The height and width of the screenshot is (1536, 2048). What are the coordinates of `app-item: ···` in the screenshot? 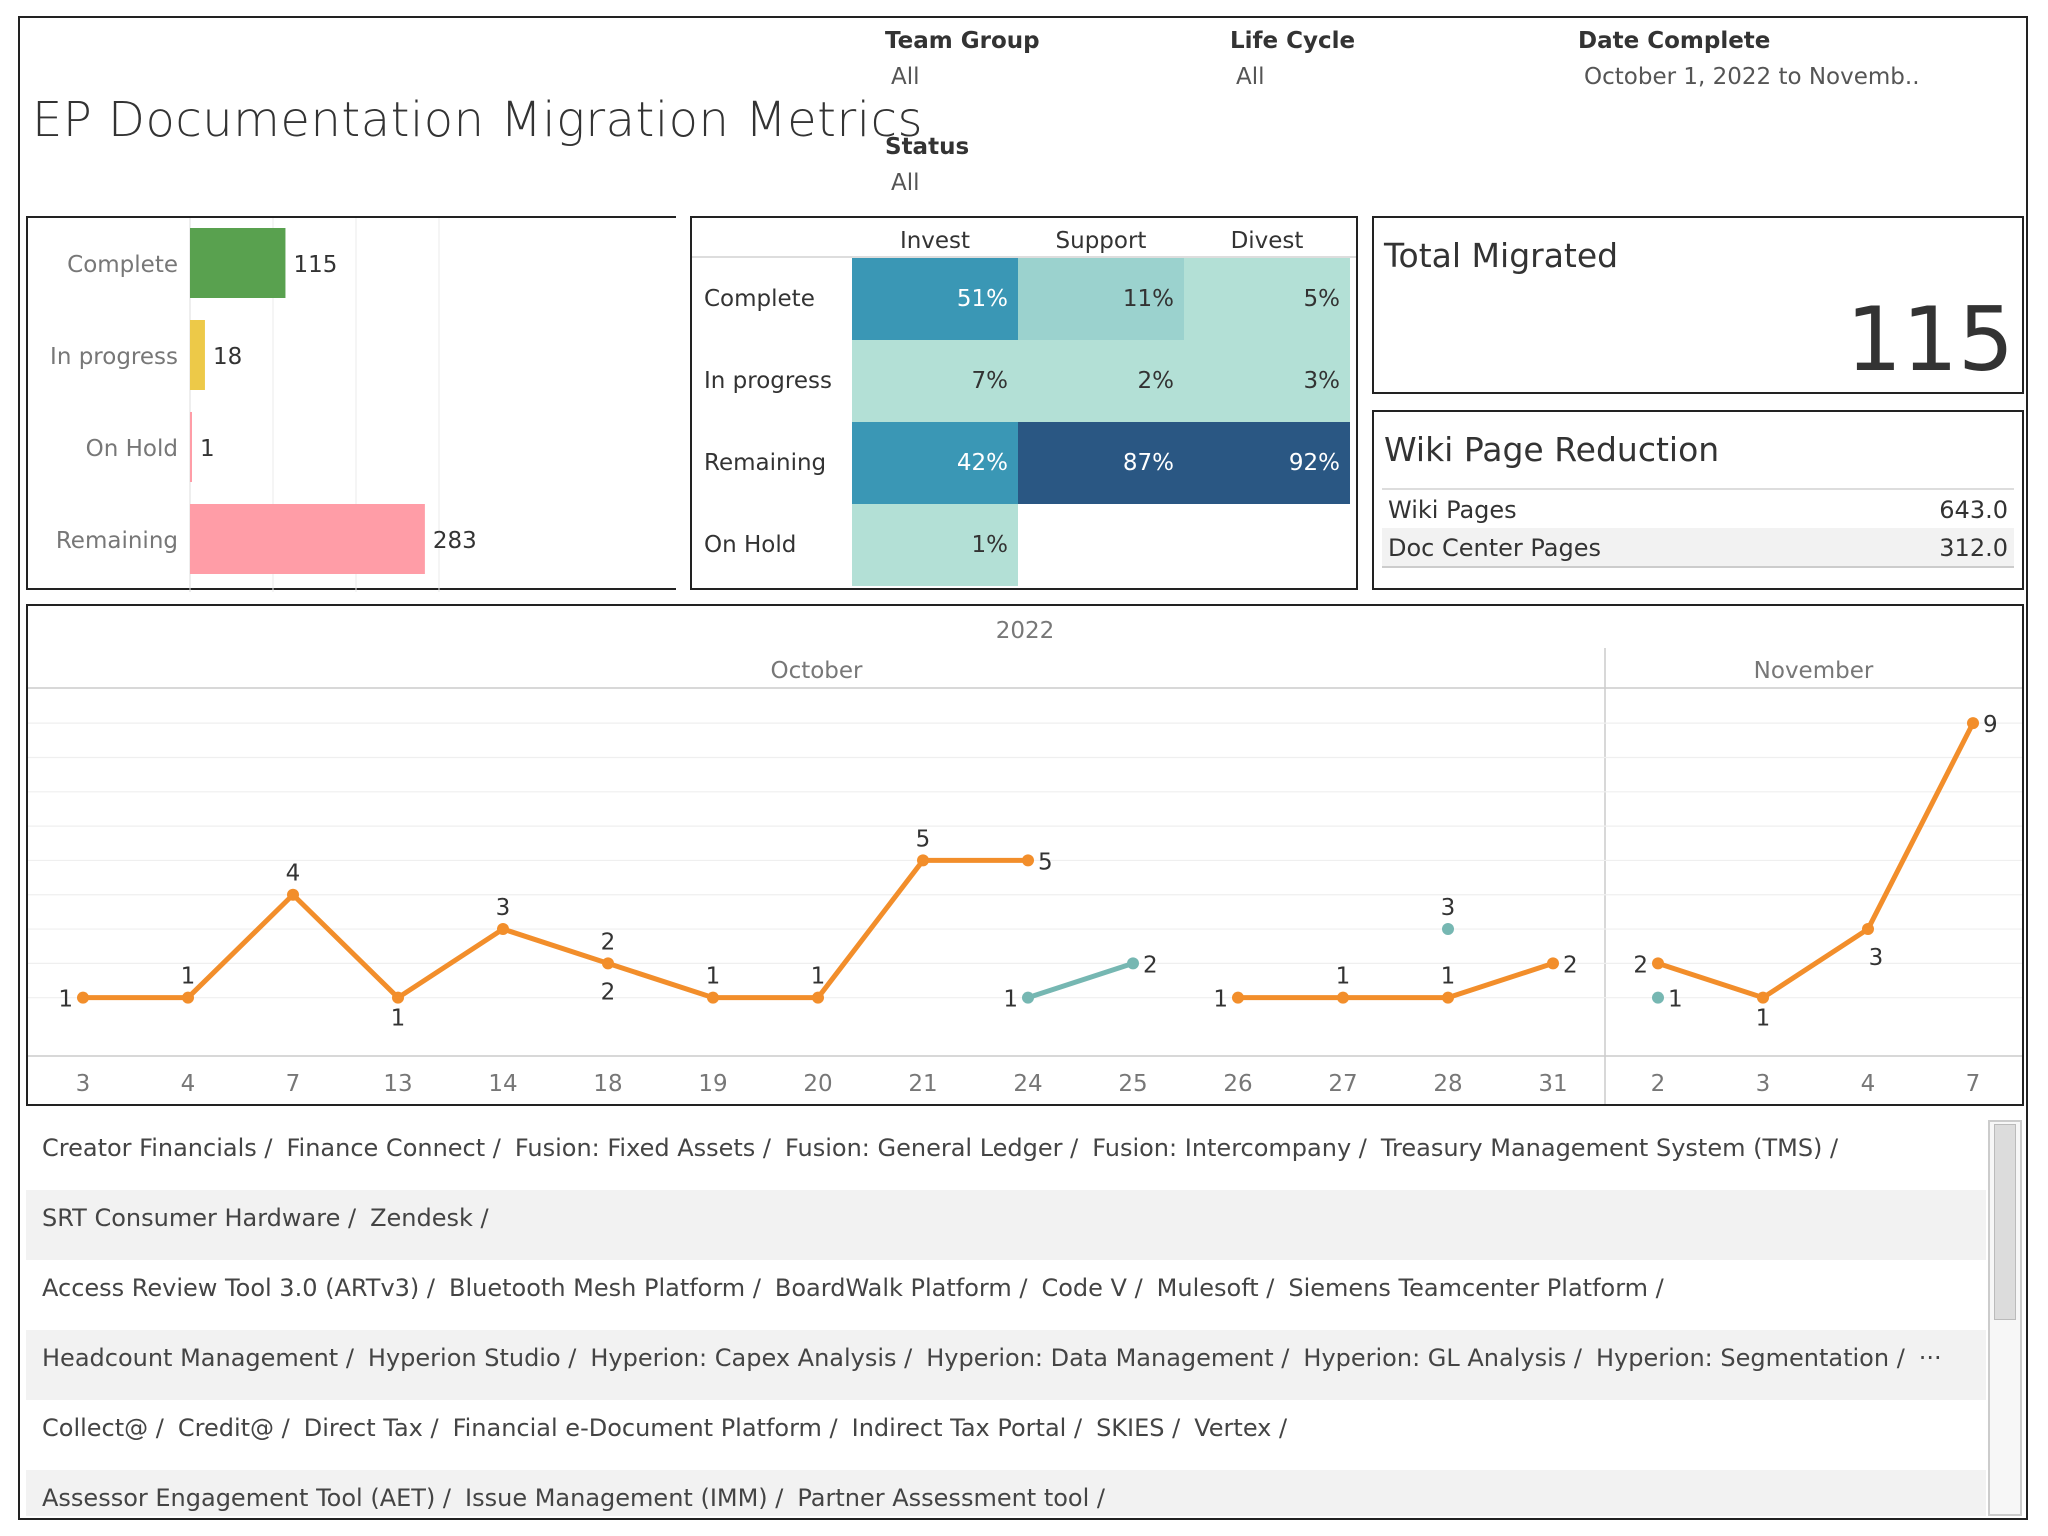 It's located at (1930, 1358).